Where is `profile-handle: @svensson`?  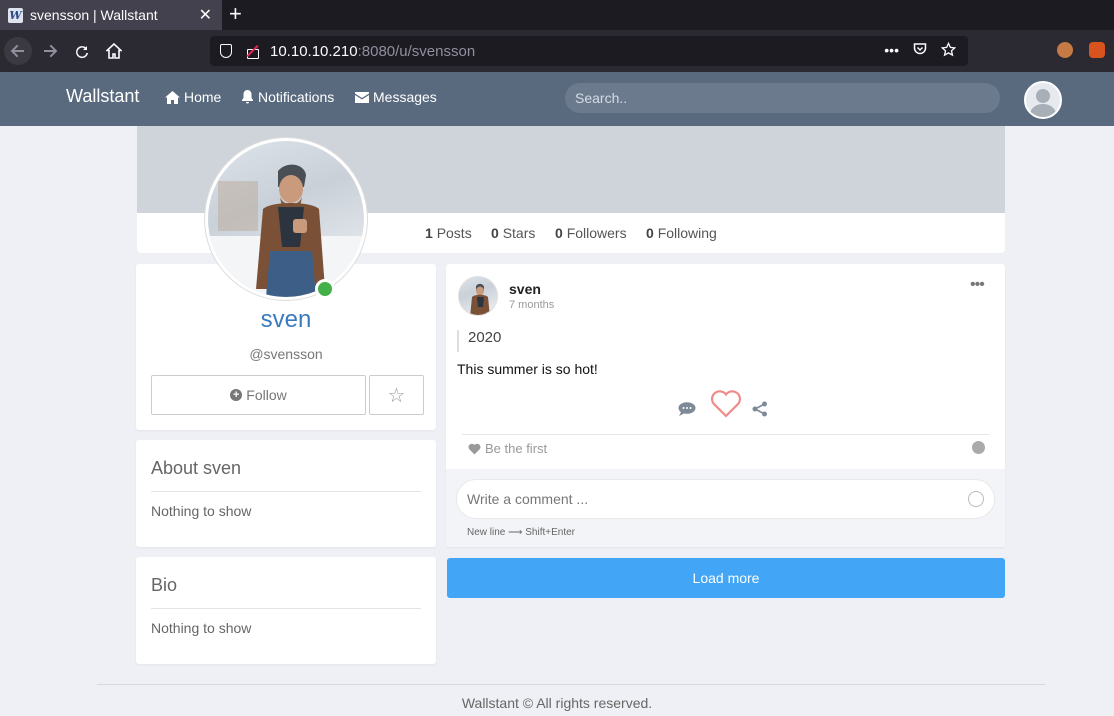 profile-handle: @svensson is located at coordinates (286, 354).